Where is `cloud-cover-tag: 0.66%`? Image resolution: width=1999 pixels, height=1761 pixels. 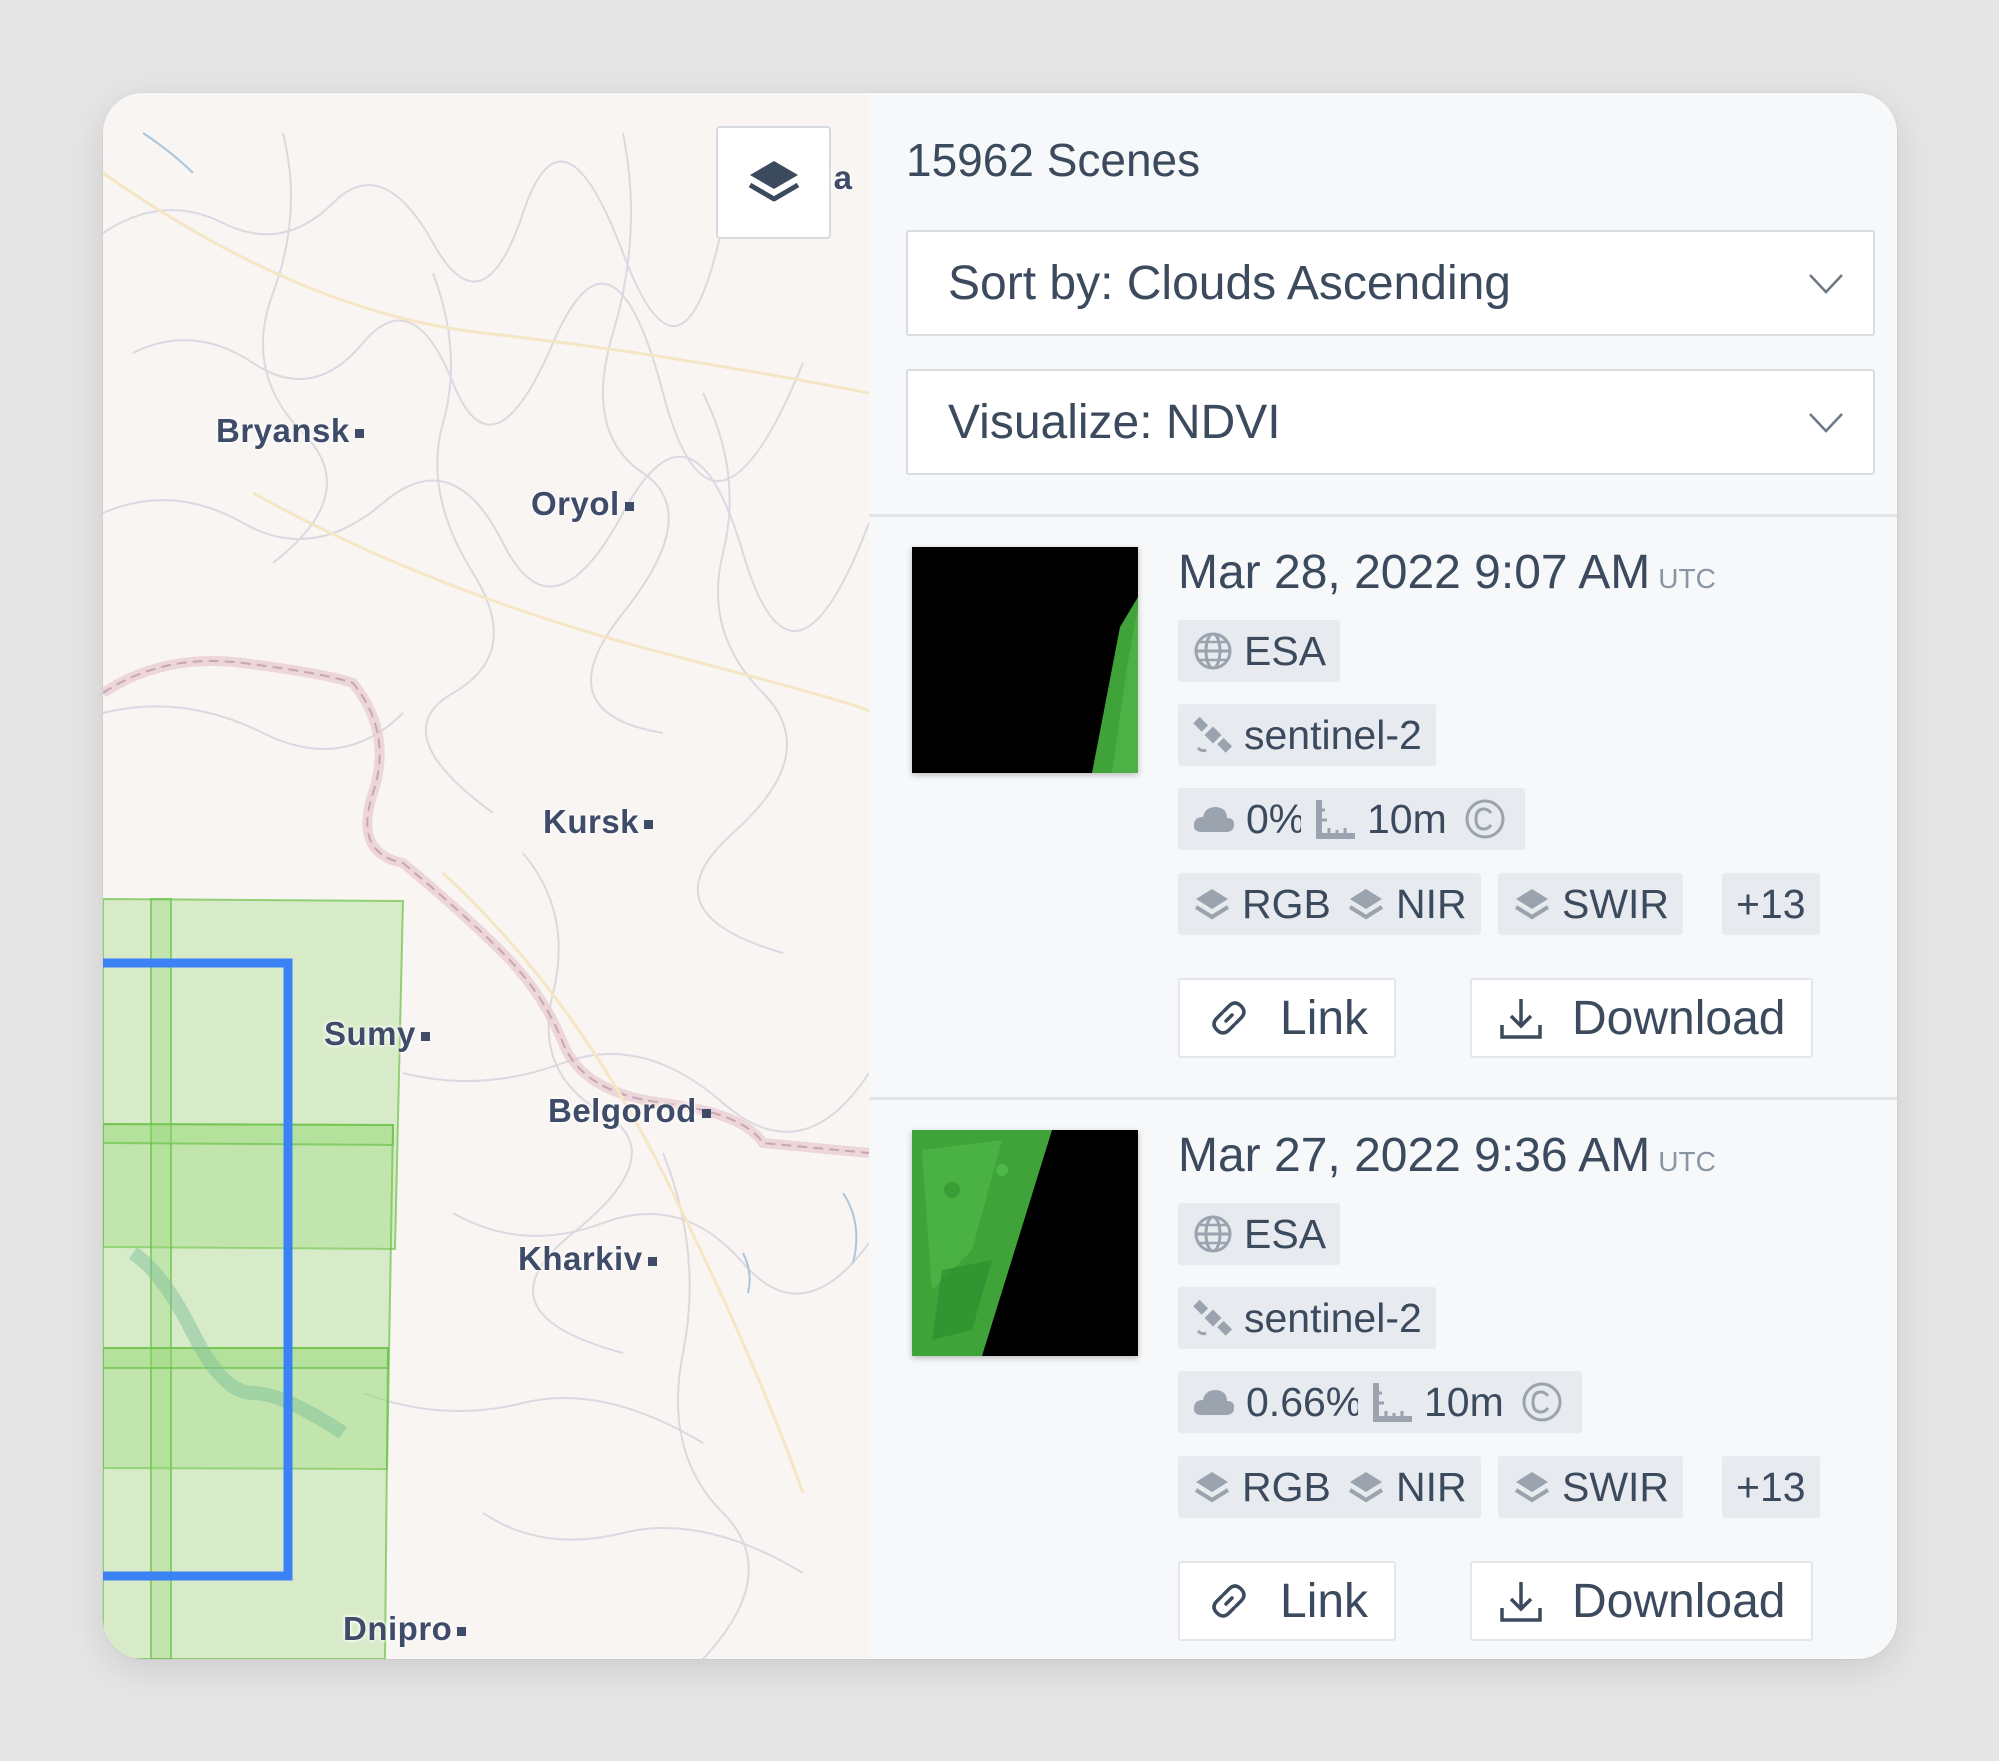
cloud-cover-tag: 0.66% is located at coordinates (1277, 1402).